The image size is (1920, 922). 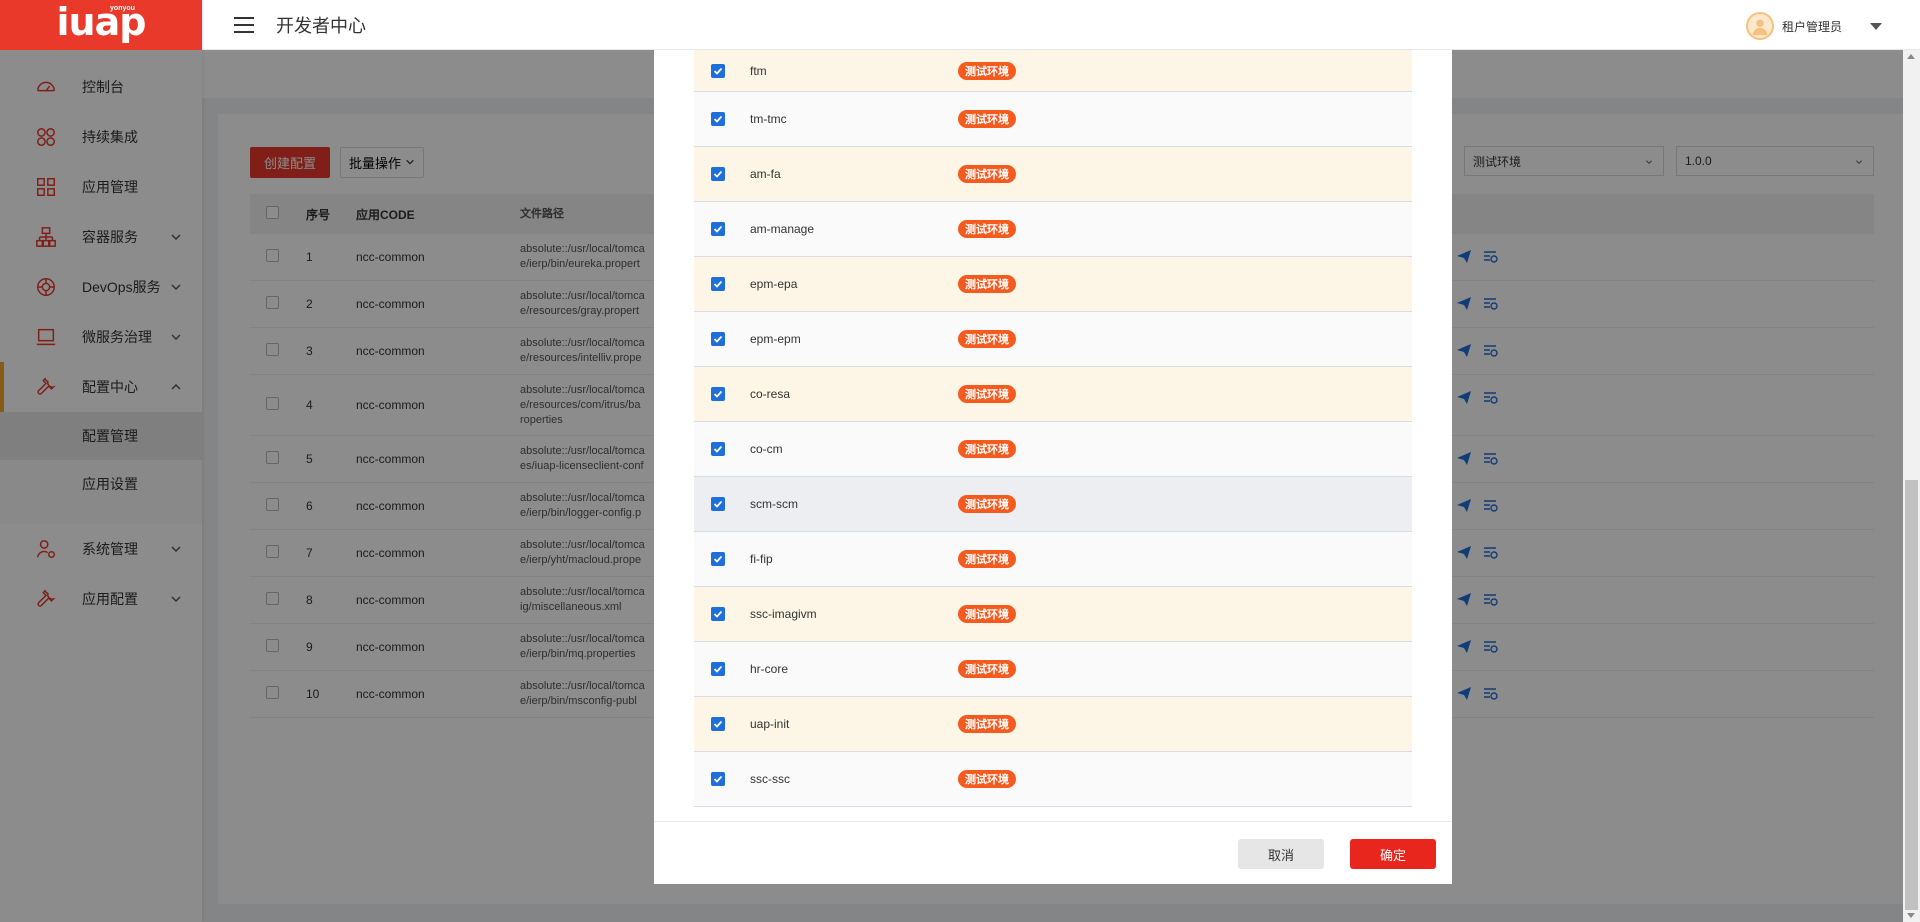 I want to click on page-scrollbar, so click(x=1911, y=486).